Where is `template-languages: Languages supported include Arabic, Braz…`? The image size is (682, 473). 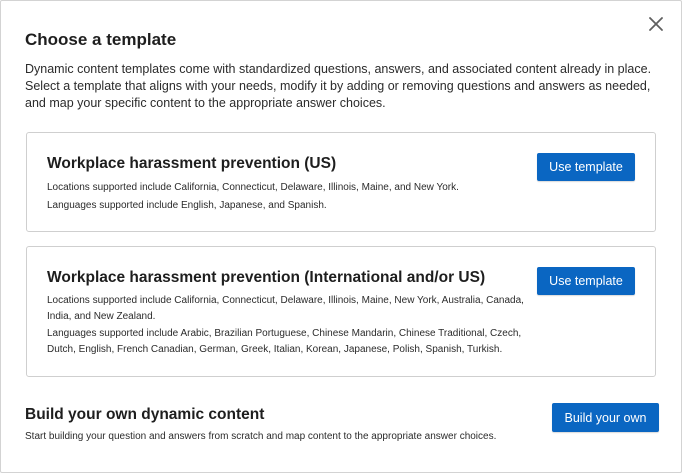 template-languages: Languages supported include Arabic, Braz… is located at coordinates (284, 341).